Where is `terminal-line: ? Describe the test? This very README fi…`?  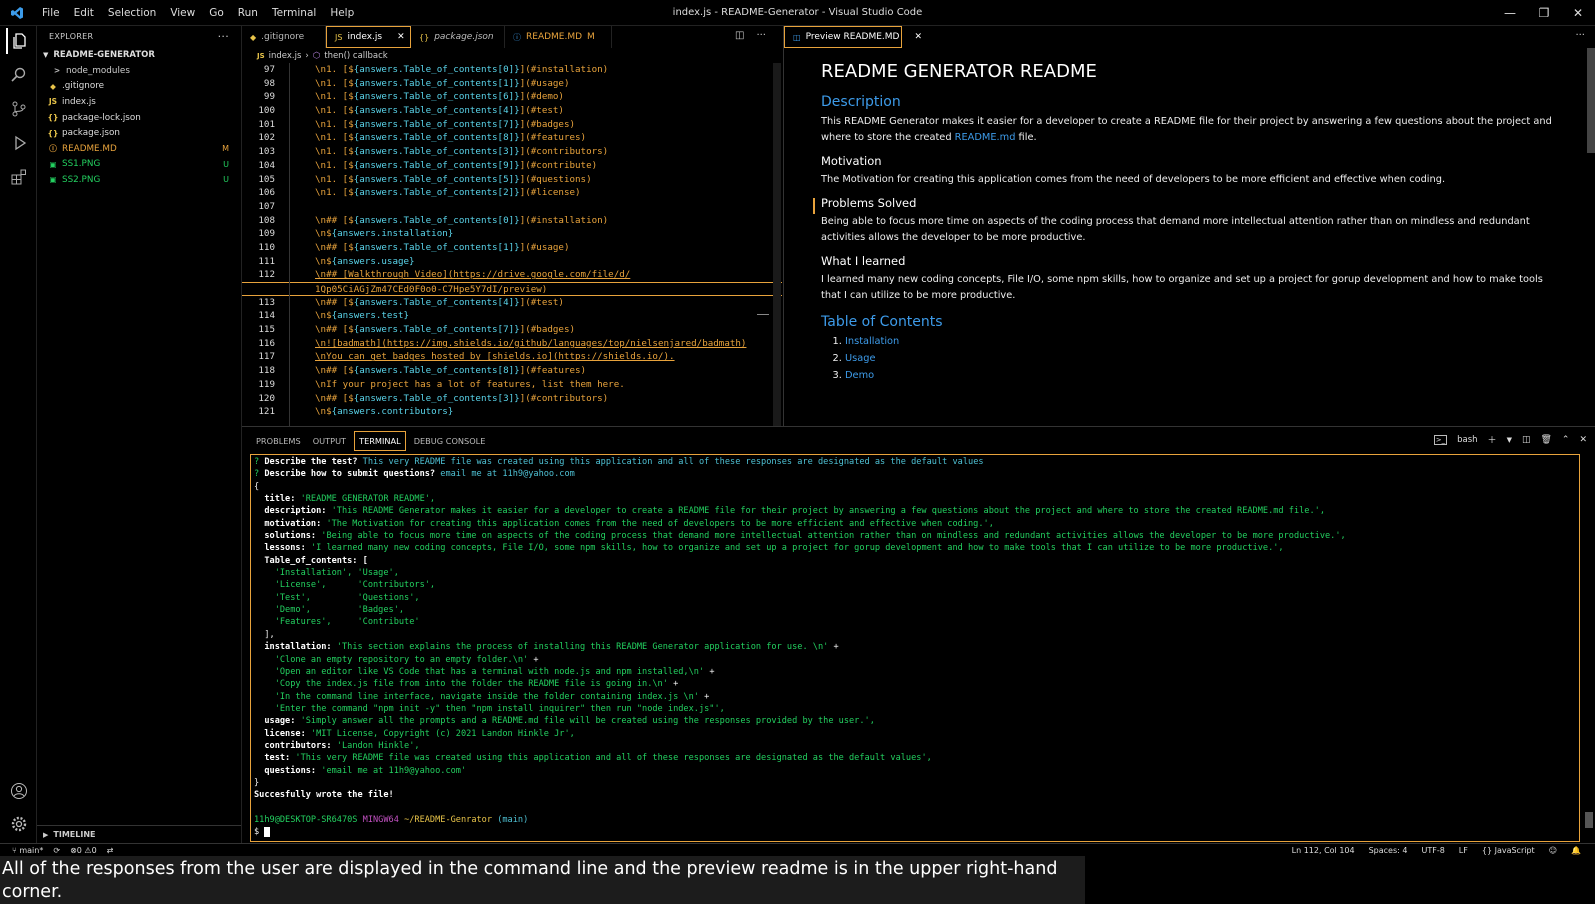 terminal-line: ? Describe the test? This very README fi… is located at coordinates (915, 462).